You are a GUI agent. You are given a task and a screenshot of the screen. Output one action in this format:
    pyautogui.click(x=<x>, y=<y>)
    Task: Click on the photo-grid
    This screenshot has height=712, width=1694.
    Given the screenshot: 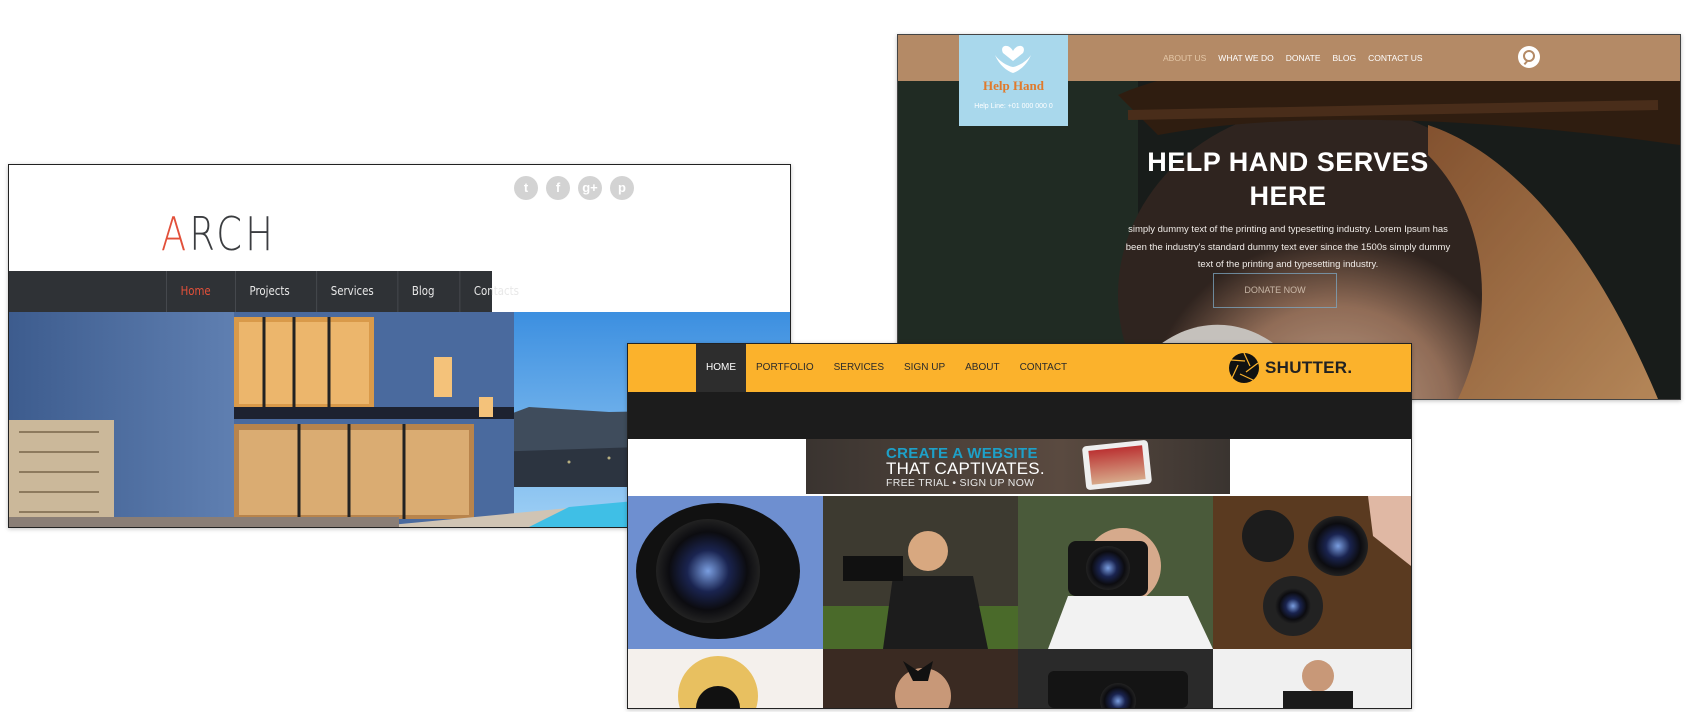 What is the action you would take?
    pyautogui.click(x=1019, y=602)
    